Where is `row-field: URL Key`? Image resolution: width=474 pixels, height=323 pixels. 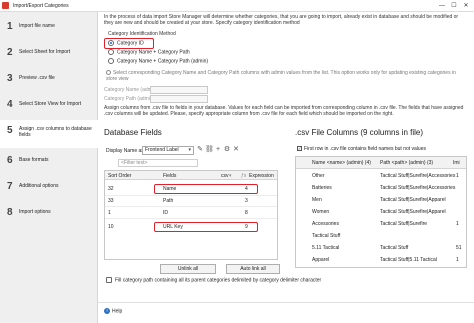 row-field: URL Key is located at coordinates (173, 227).